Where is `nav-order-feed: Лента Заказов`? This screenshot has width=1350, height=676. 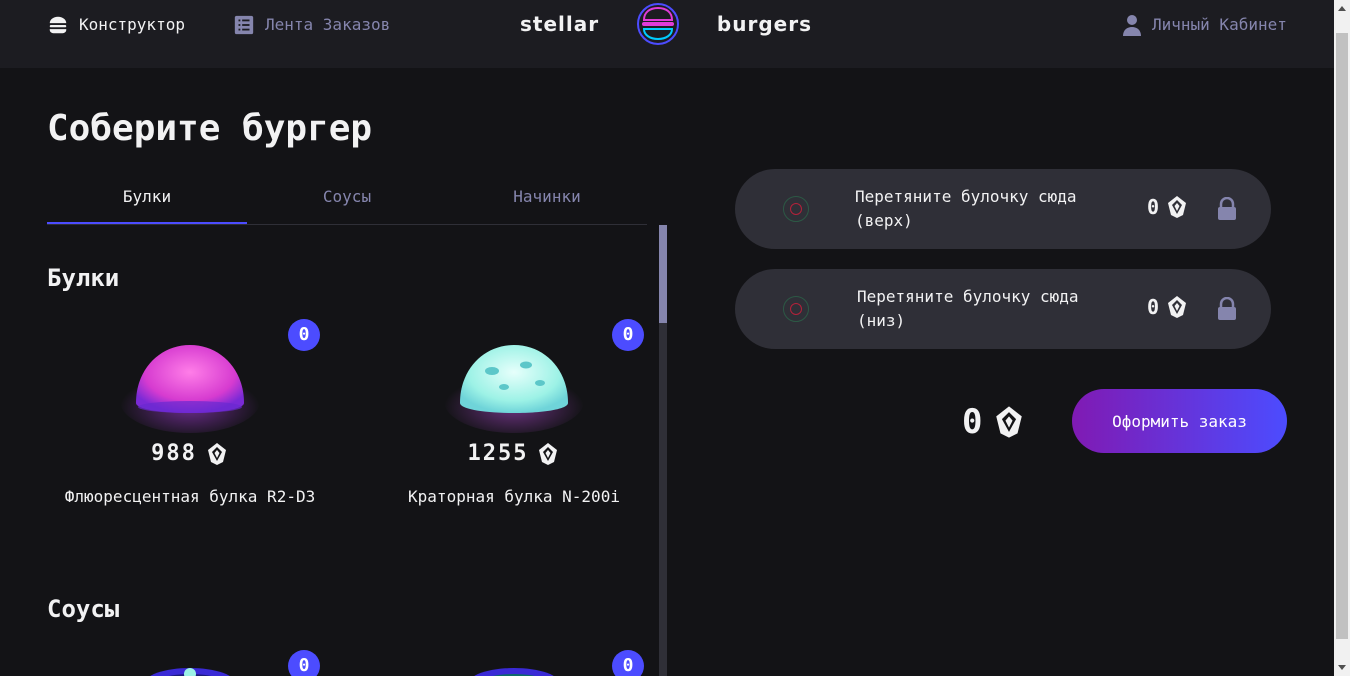 nav-order-feed: Лента Заказов is located at coordinates (311, 25).